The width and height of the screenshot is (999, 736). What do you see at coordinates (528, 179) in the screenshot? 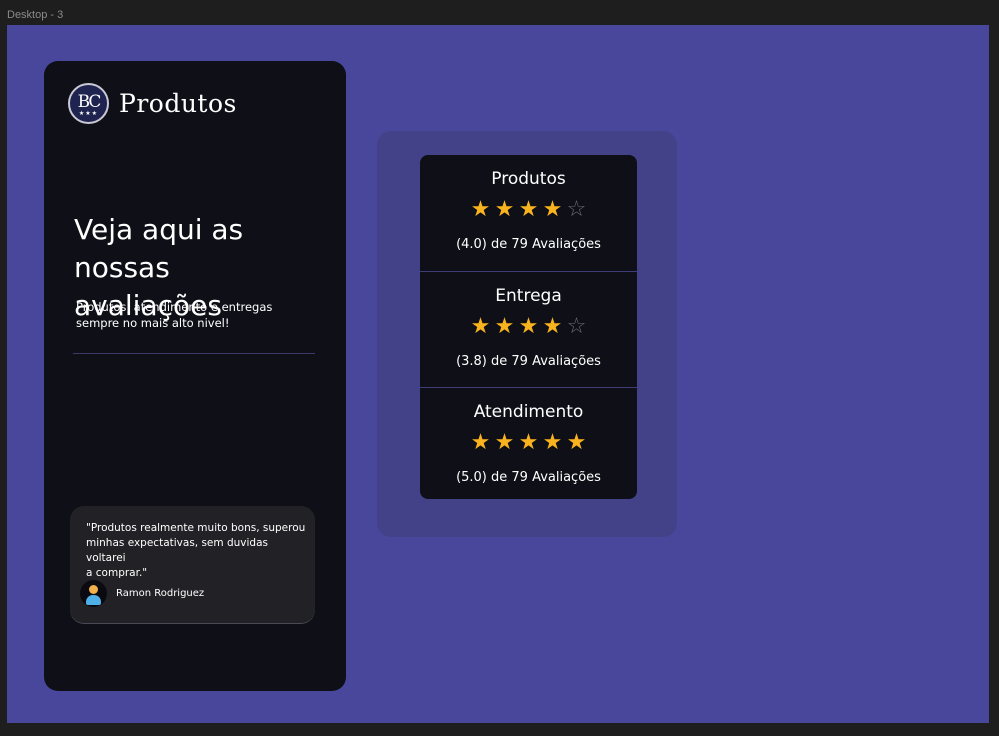
I see `rating-title: Produtos` at bounding box center [528, 179].